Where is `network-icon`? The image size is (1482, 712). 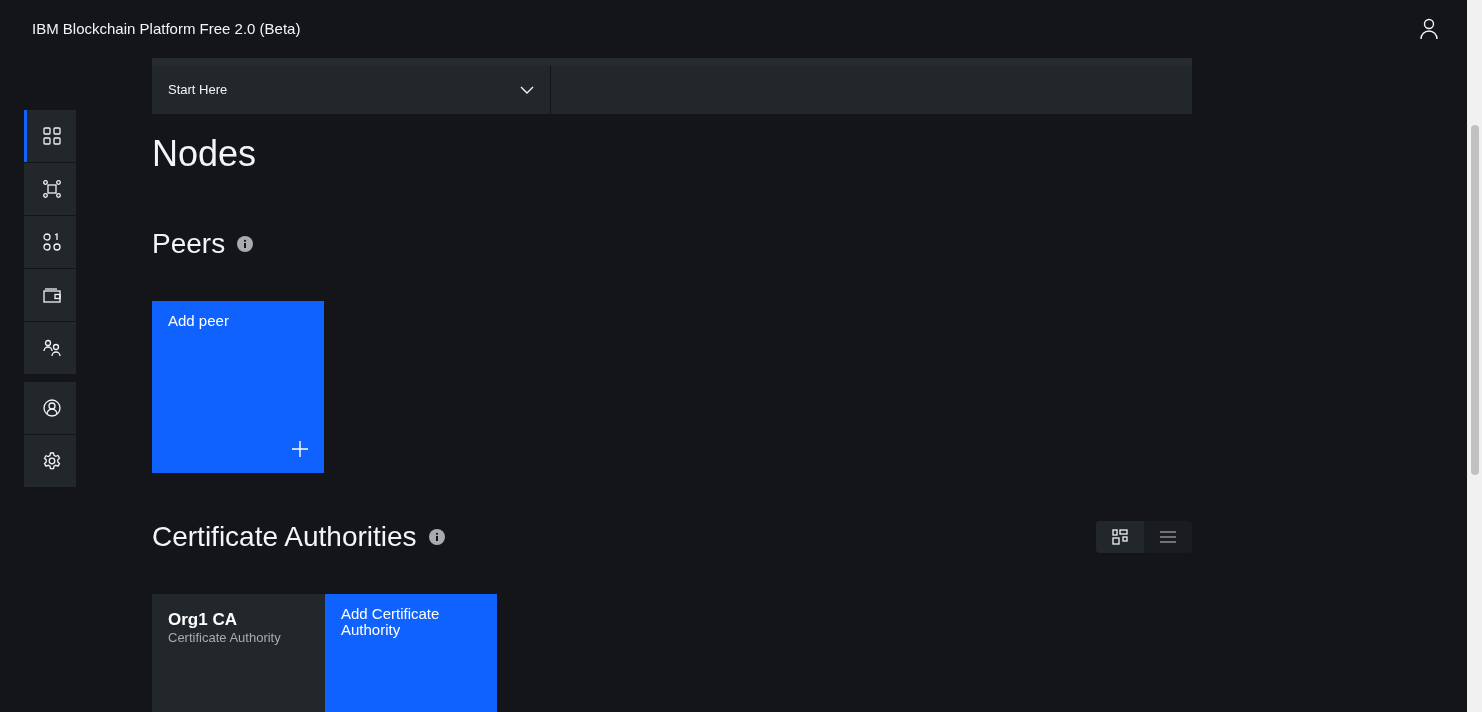
network-icon is located at coordinates (51, 189).